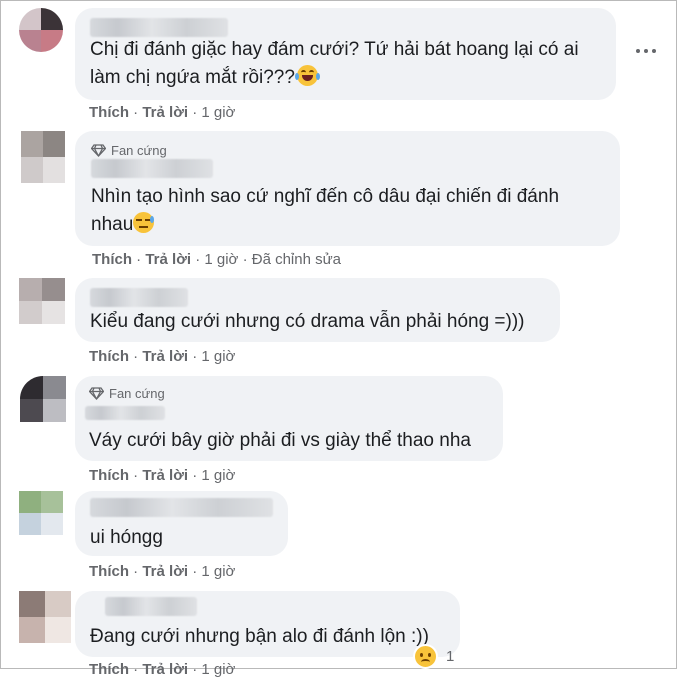 The width and height of the screenshot is (677, 678). Describe the element at coordinates (181, 523) in the screenshot. I see `comment-bubble: ui hóngg` at that location.